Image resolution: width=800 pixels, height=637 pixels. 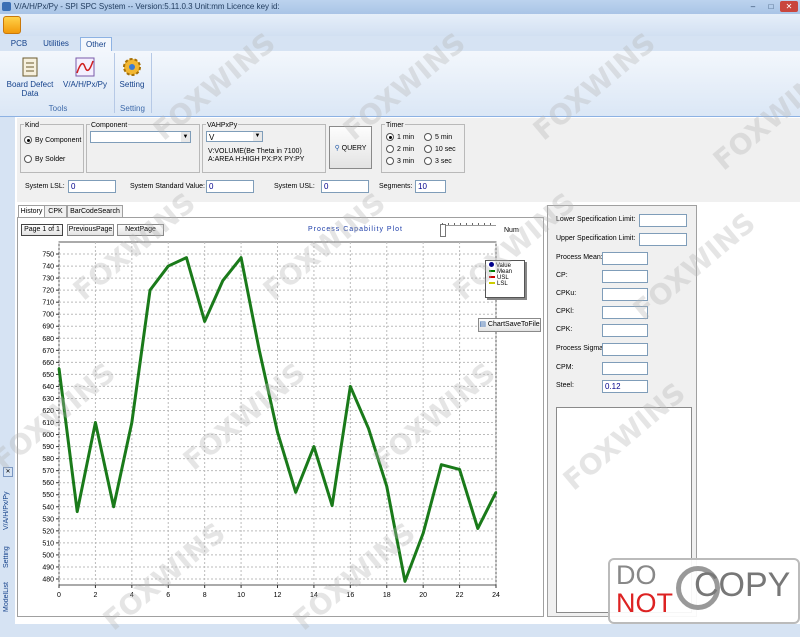 What do you see at coordinates (400, 161) in the screenshot?
I see `timer-3min: 3 min` at bounding box center [400, 161].